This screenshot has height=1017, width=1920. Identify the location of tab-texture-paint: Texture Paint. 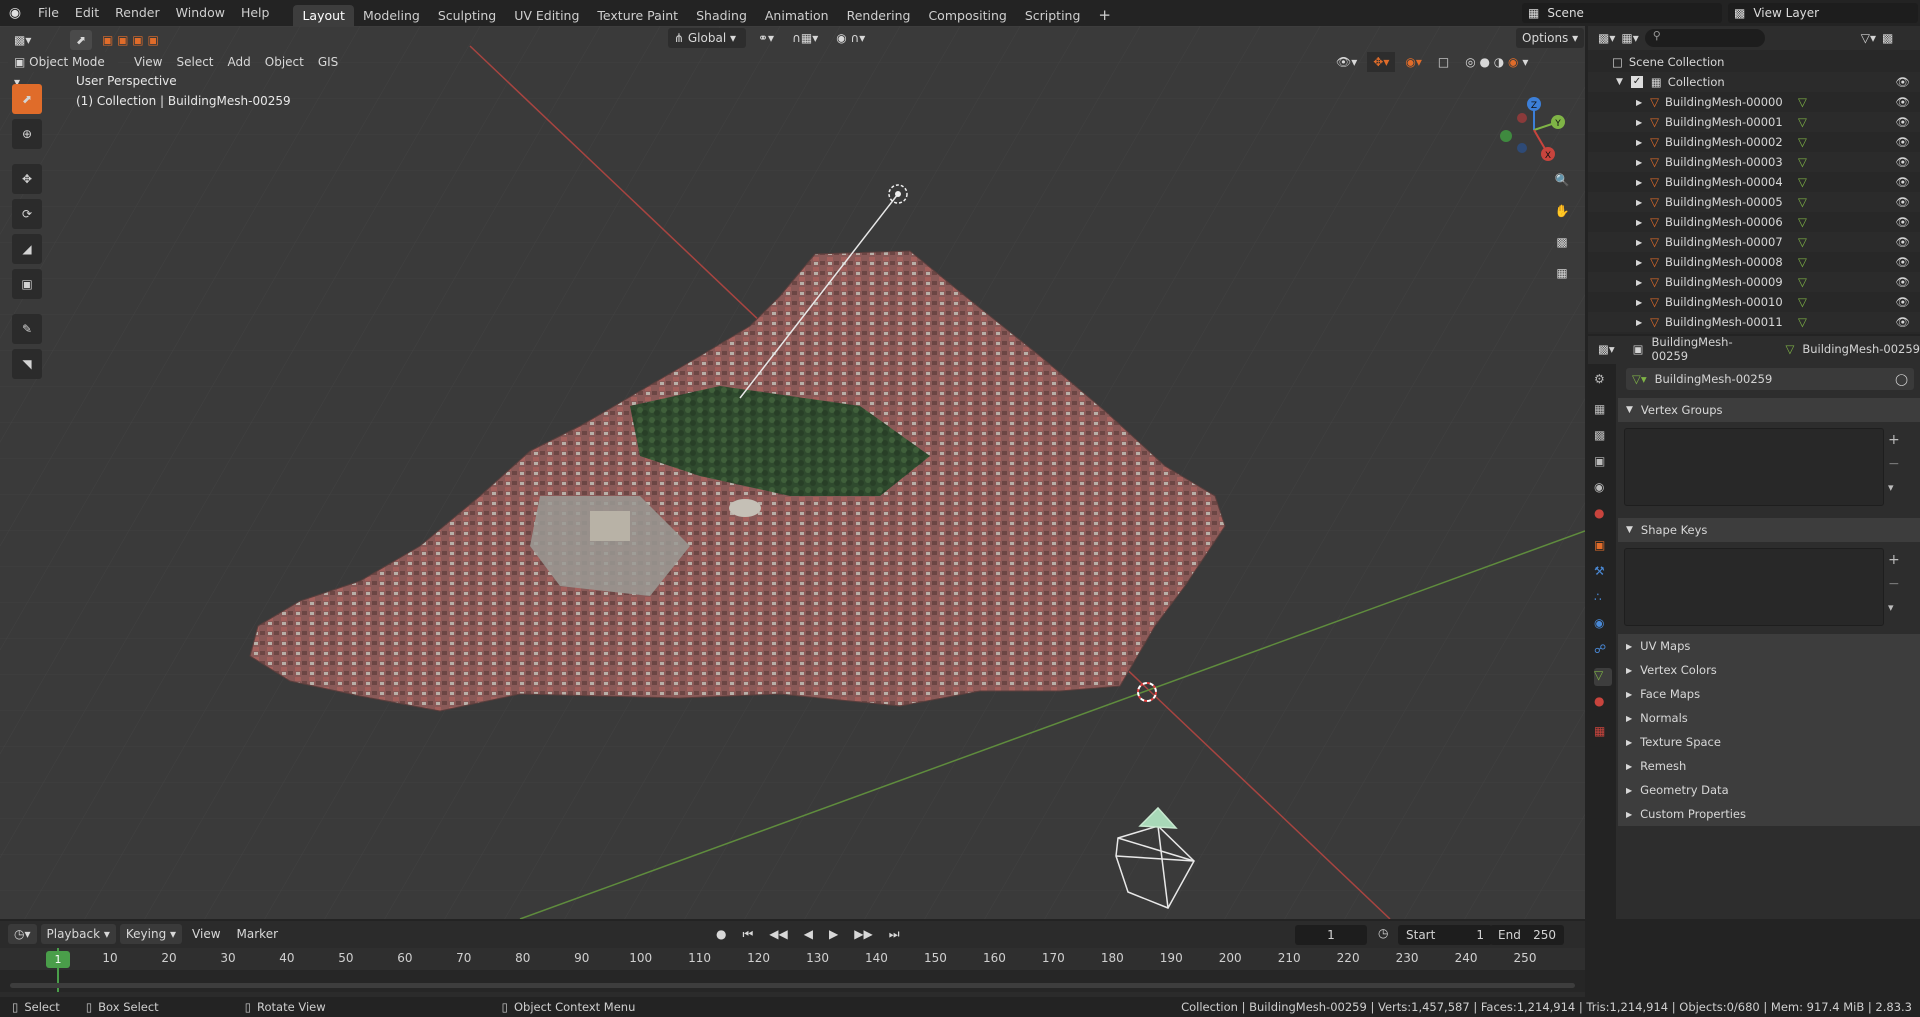
(637, 15).